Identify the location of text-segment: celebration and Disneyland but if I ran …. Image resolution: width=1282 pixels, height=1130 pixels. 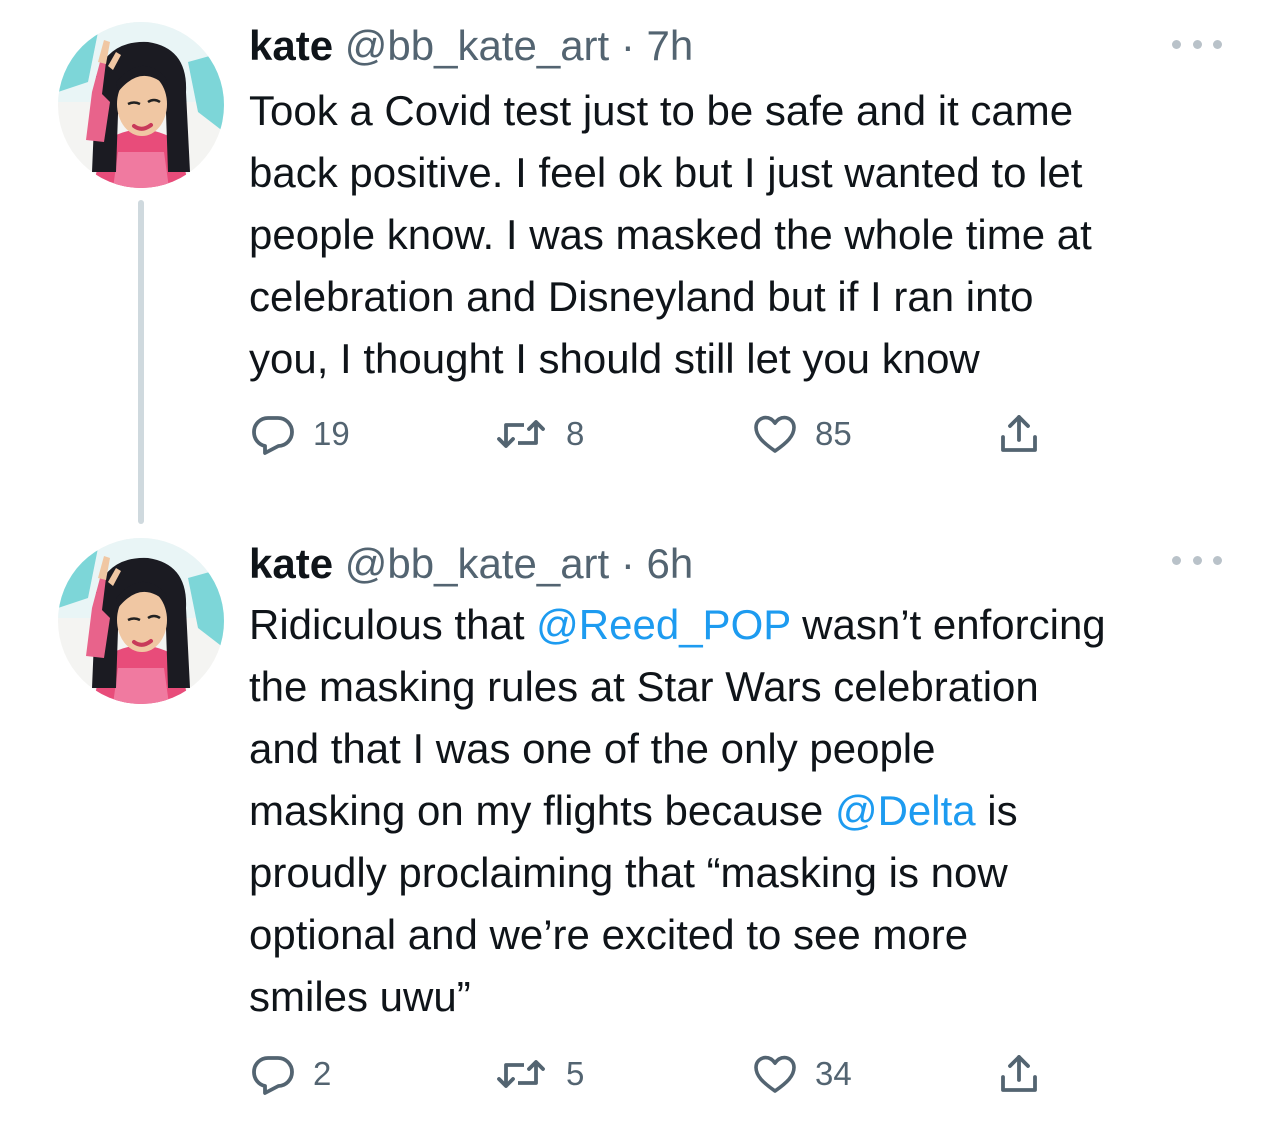
(641, 296).